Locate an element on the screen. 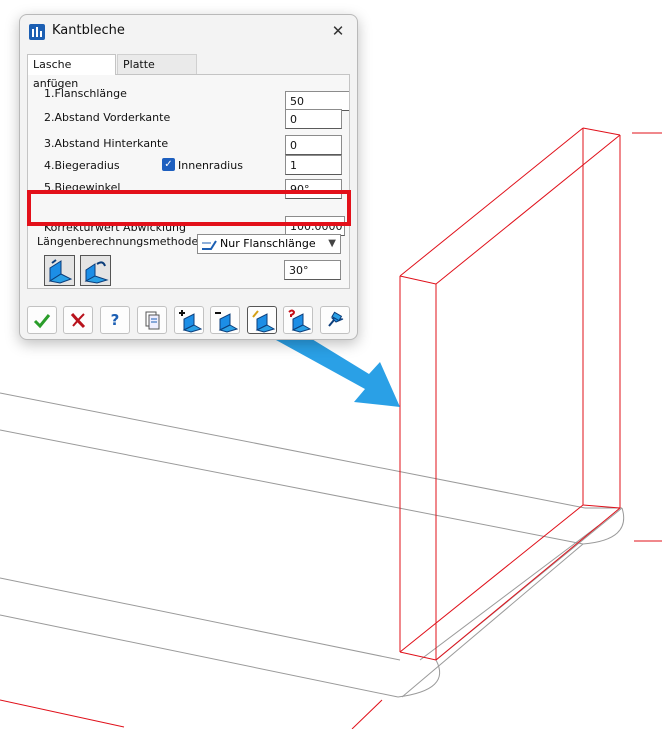 This screenshot has height=729, width=662. help-button: ? is located at coordinates (115, 320).